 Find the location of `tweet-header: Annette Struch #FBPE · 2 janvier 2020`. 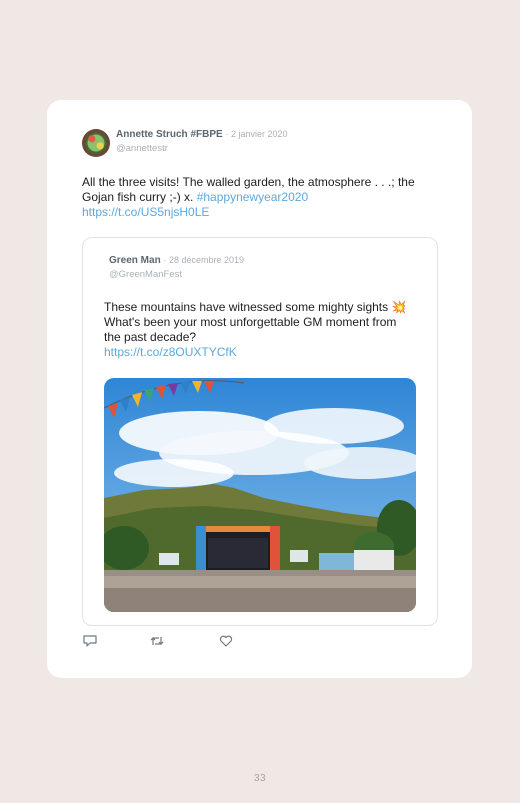

tweet-header: Annette Struch #FBPE · 2 janvier 2020 is located at coordinates (202, 134).